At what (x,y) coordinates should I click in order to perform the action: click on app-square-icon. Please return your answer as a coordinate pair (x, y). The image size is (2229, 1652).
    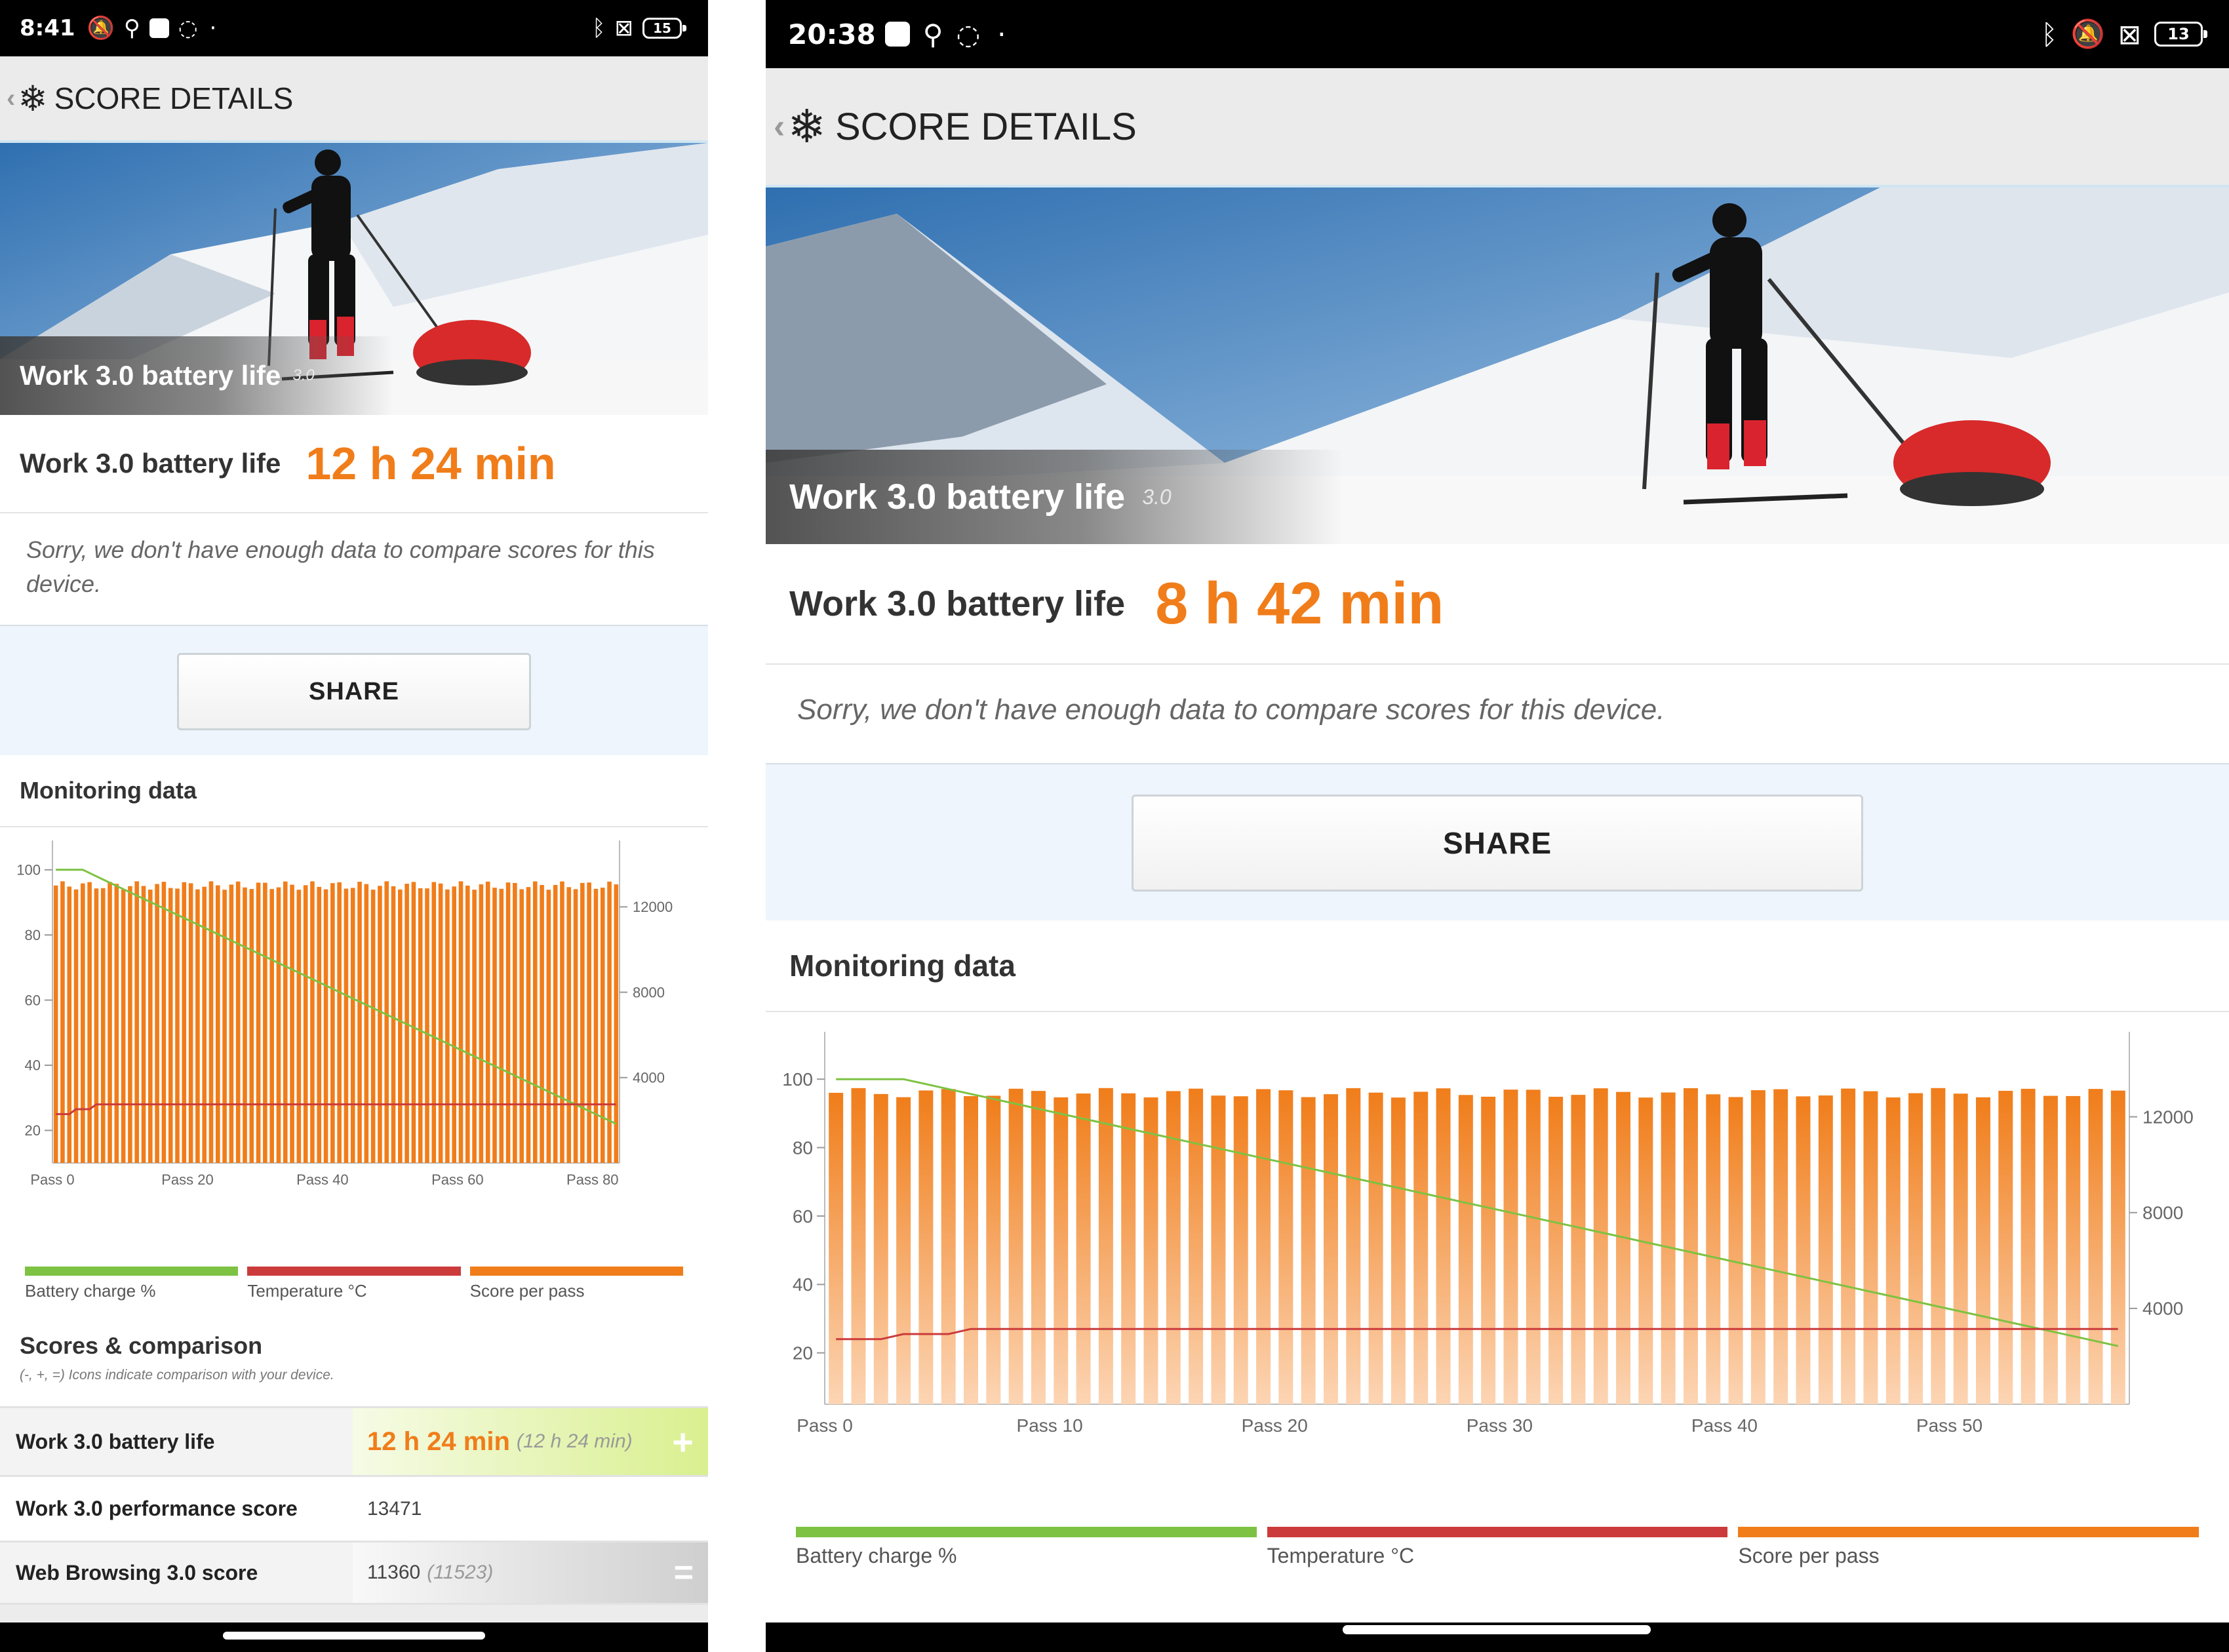
    Looking at the image, I should click on (159, 28).